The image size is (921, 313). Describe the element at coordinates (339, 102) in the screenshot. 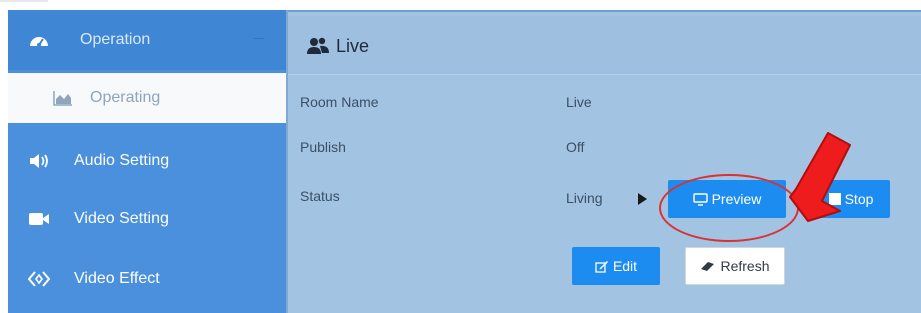

I see `room-name-label: Room Name` at that location.